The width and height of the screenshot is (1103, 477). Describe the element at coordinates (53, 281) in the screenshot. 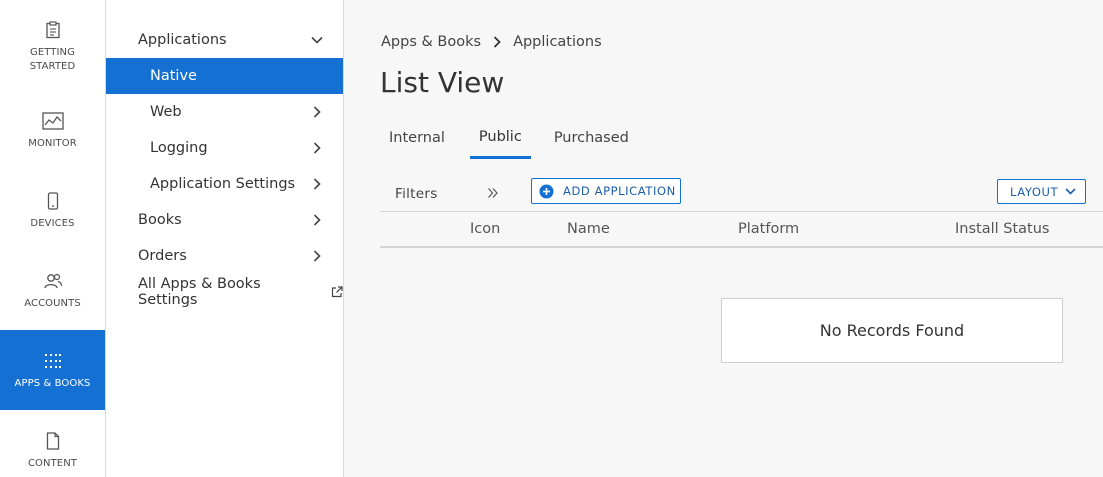

I see `users-icon` at that location.